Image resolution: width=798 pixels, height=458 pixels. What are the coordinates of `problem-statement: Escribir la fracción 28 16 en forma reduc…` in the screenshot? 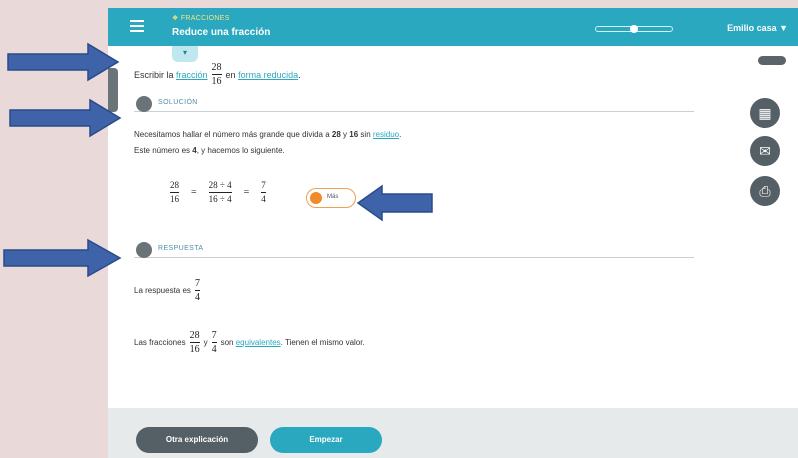 It's located at (217, 74).